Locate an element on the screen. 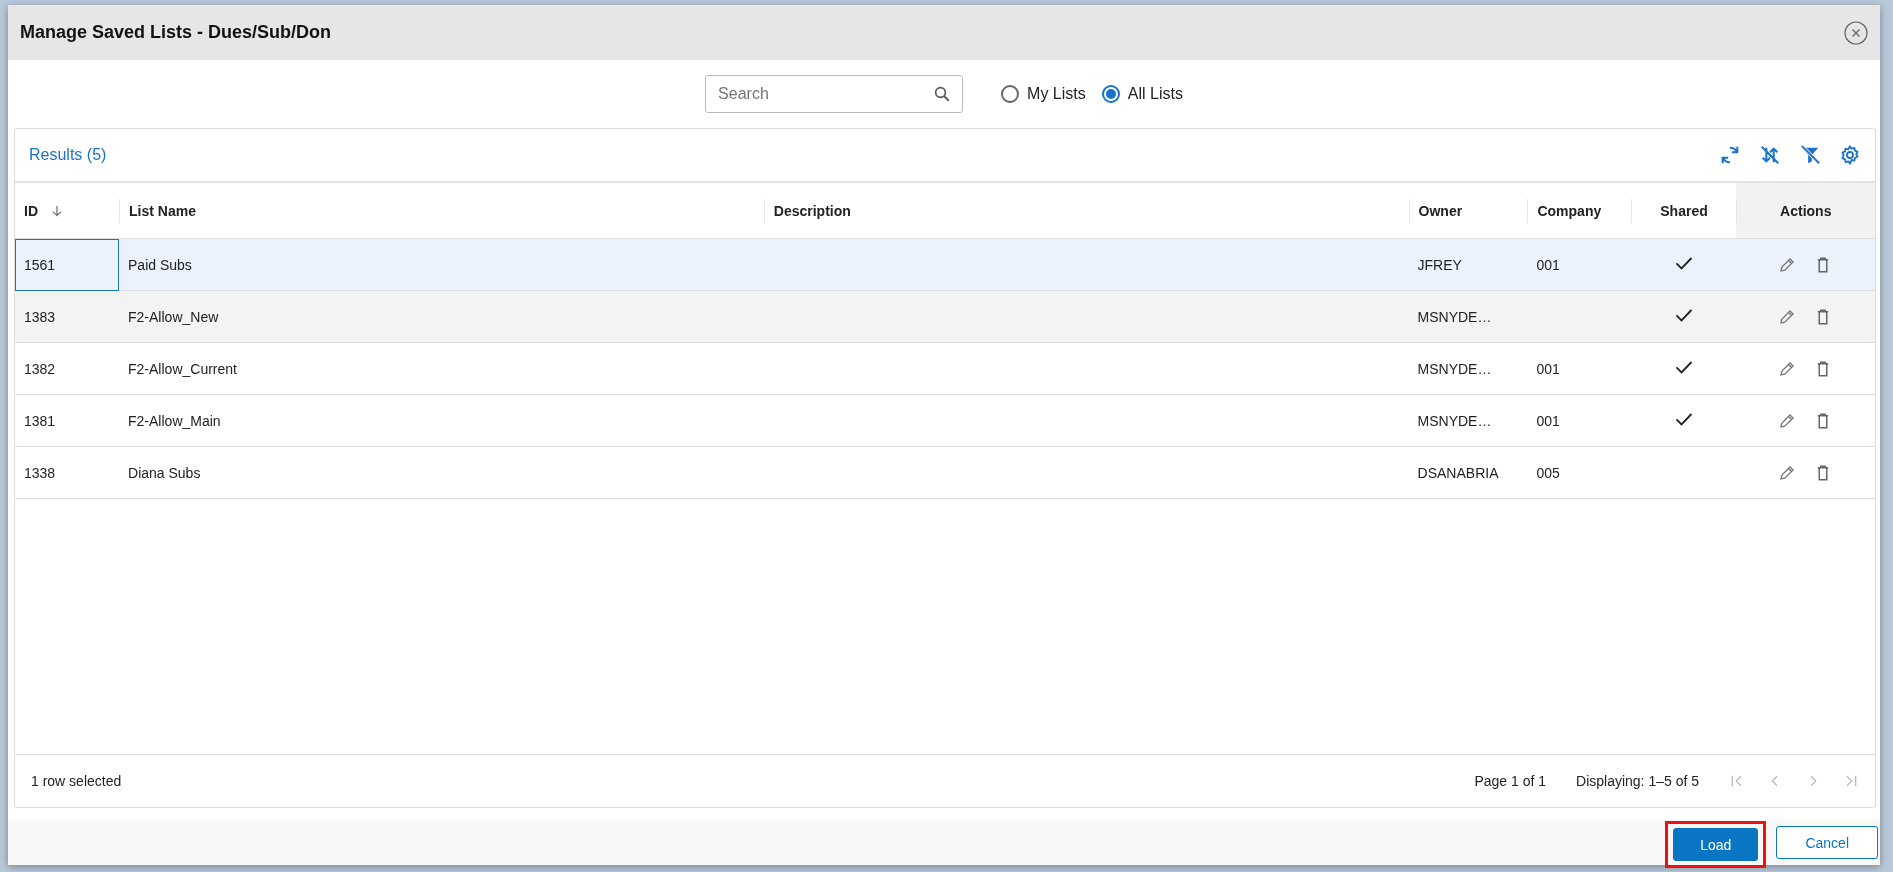 This screenshot has width=1893, height=872. table-cell: Diana Subs is located at coordinates (441, 472).